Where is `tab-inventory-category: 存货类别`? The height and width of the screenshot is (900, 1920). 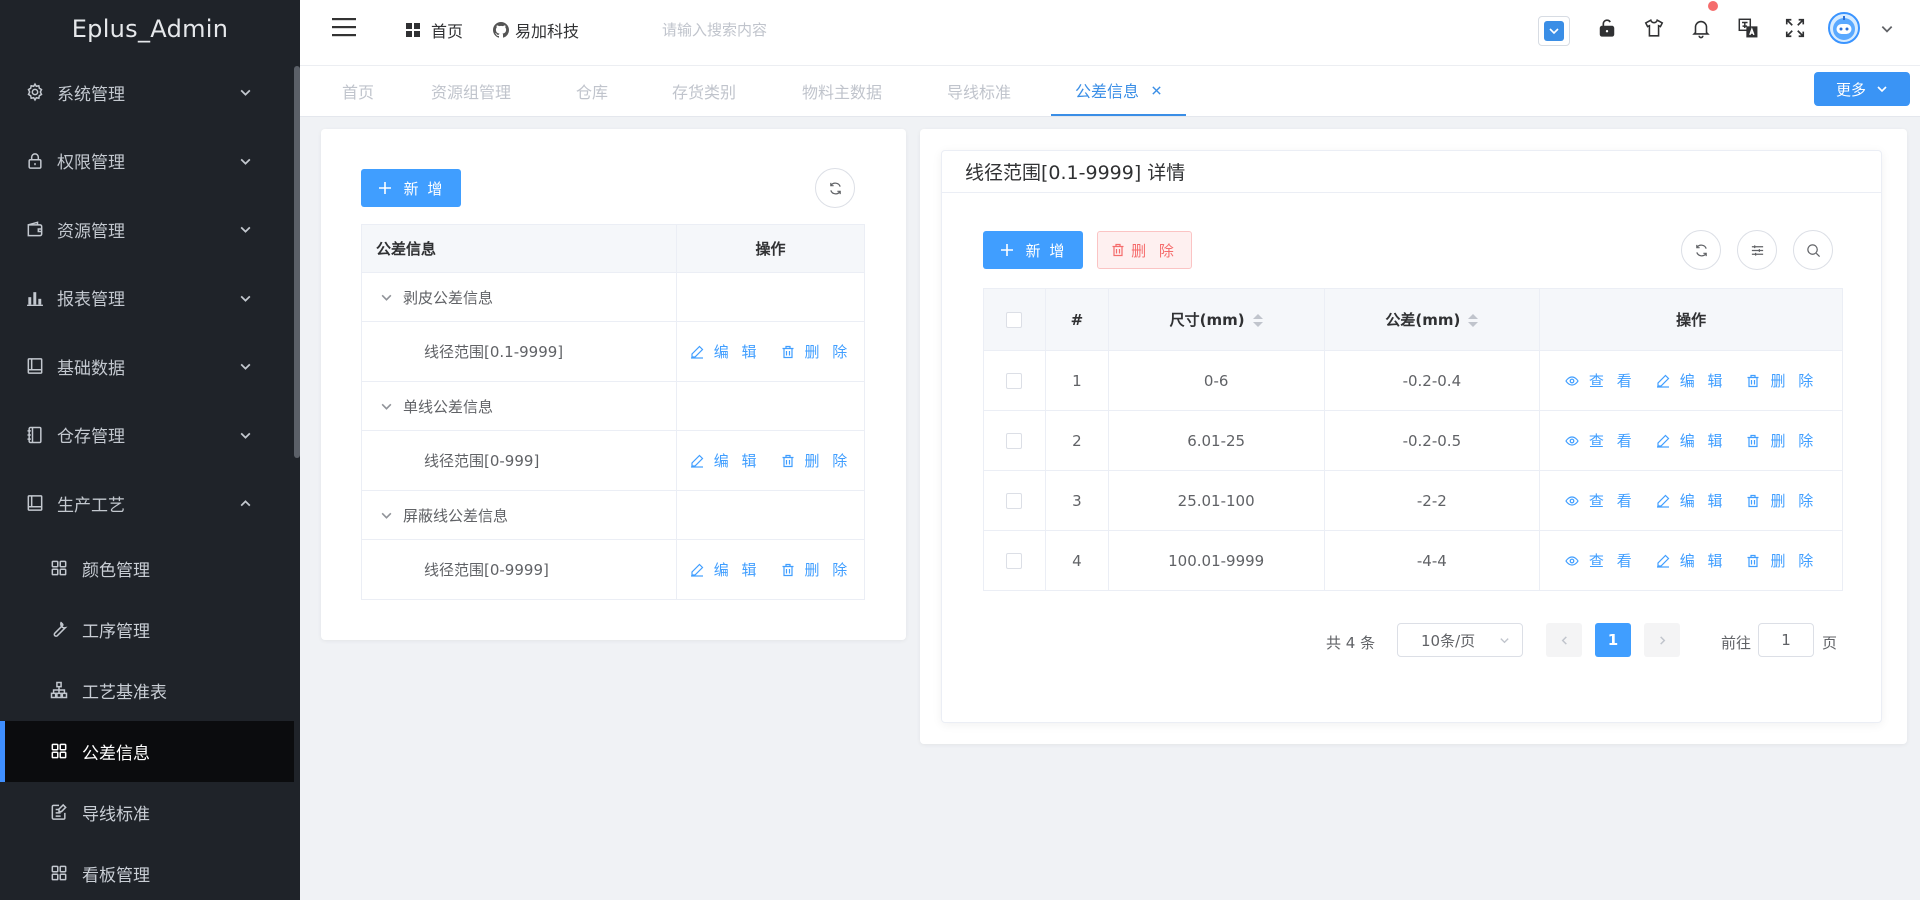 tab-inventory-category: 存货类别 is located at coordinates (704, 90).